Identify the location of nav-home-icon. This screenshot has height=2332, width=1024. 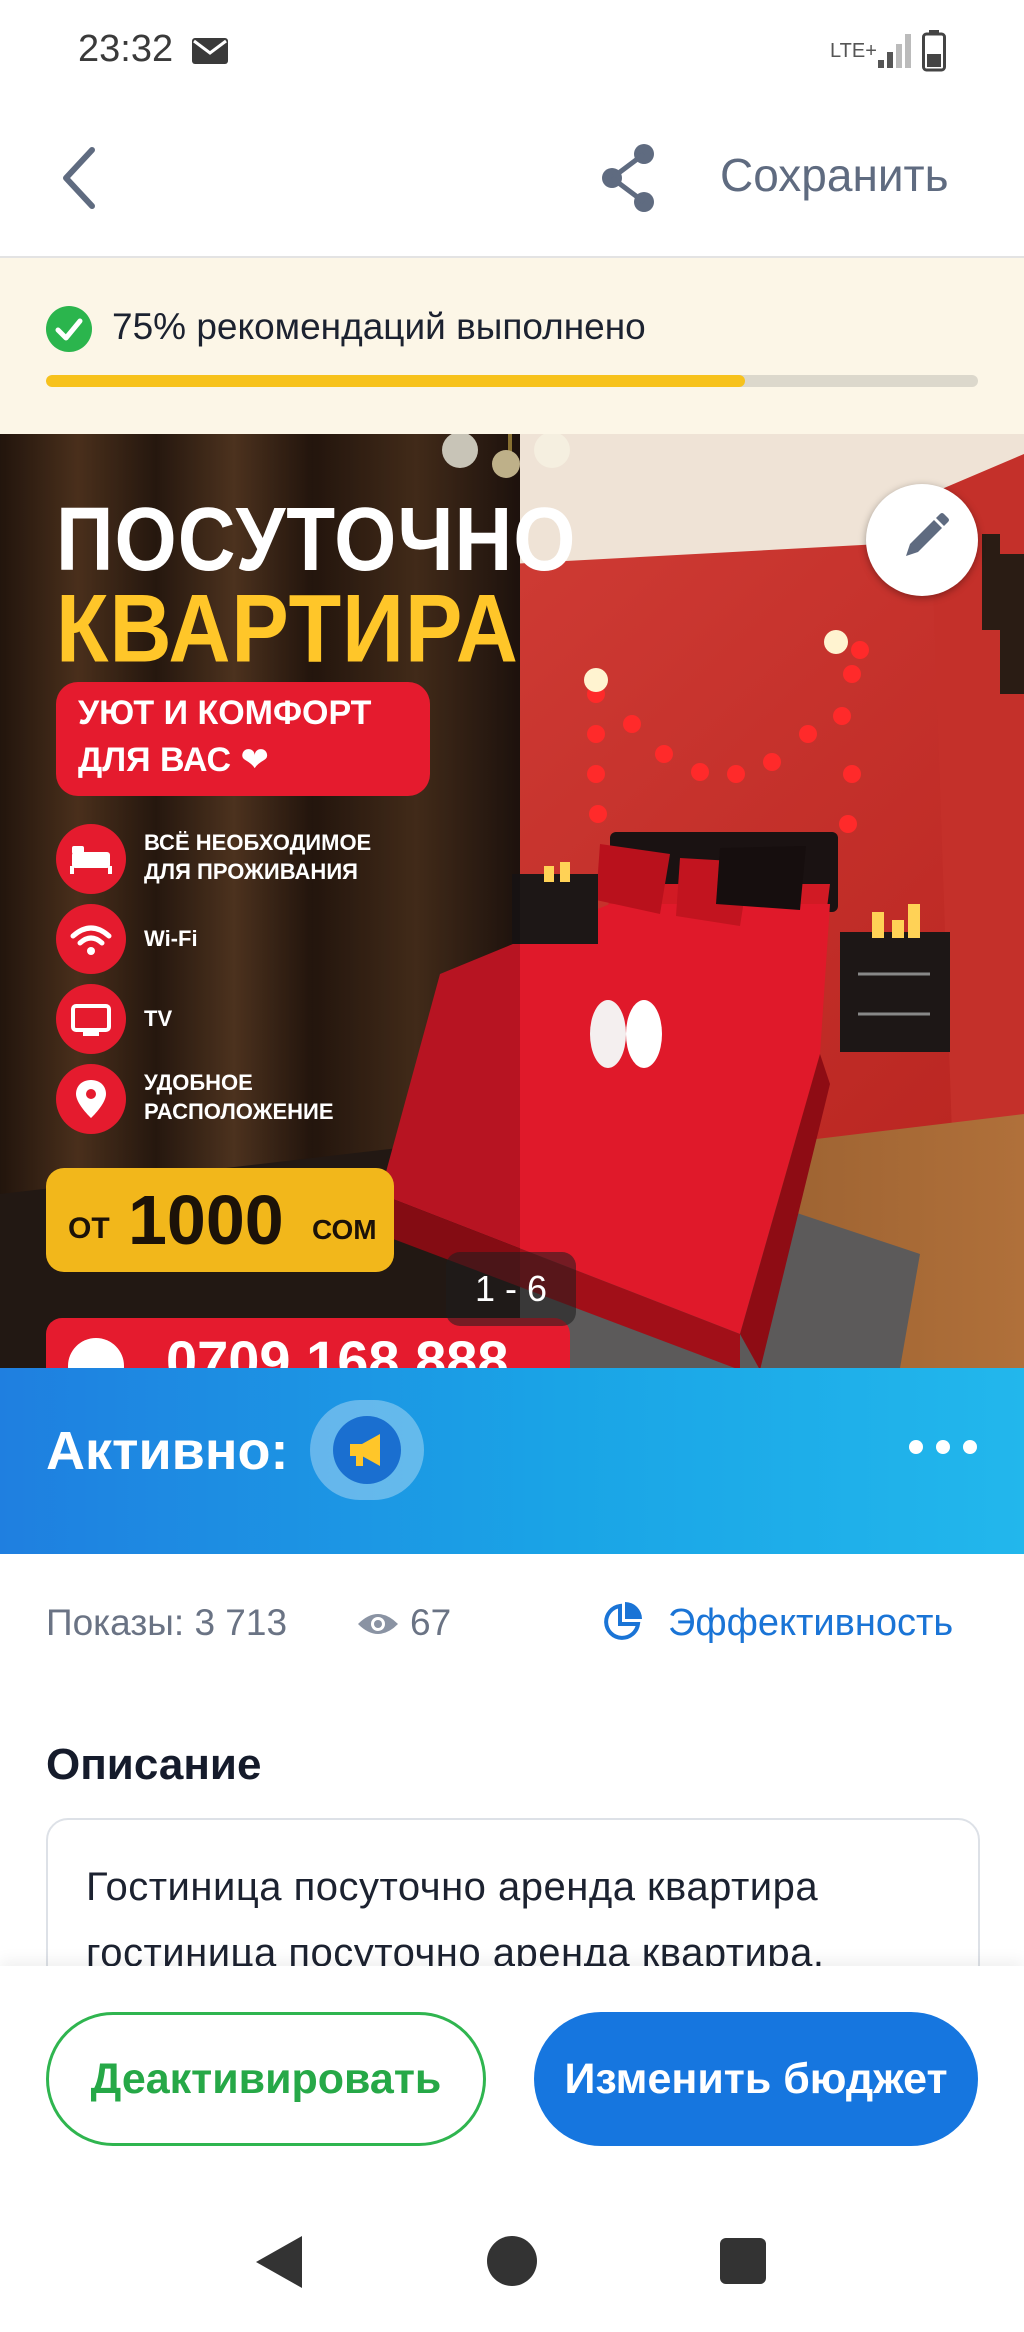
(512, 2261).